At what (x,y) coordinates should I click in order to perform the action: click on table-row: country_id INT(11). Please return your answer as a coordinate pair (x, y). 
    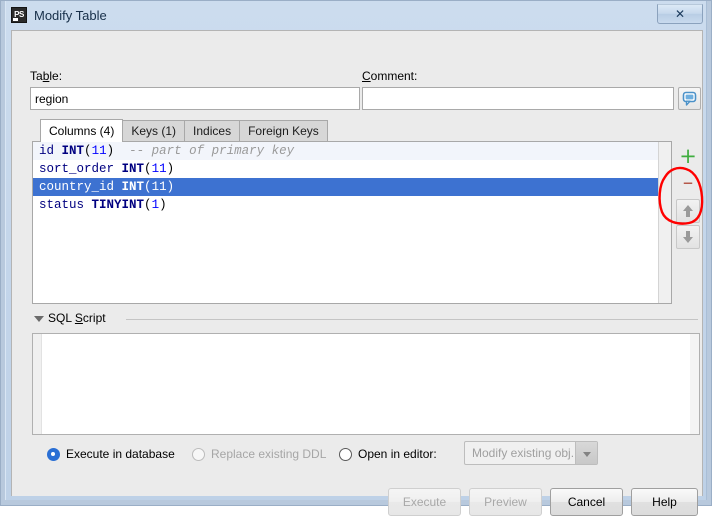
    Looking at the image, I should click on (345, 187).